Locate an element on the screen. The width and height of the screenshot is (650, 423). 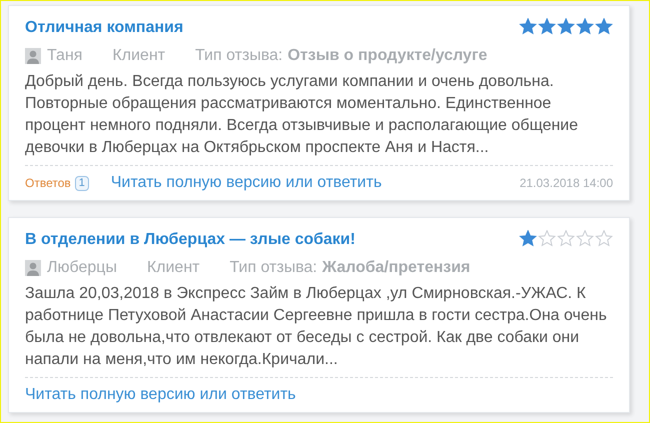
replies-label: Ответов is located at coordinates (48, 183).